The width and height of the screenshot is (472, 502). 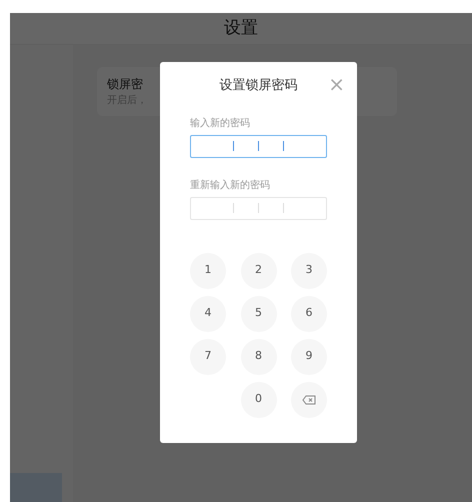 What do you see at coordinates (208, 270) in the screenshot?
I see `keypad-key: 1` at bounding box center [208, 270].